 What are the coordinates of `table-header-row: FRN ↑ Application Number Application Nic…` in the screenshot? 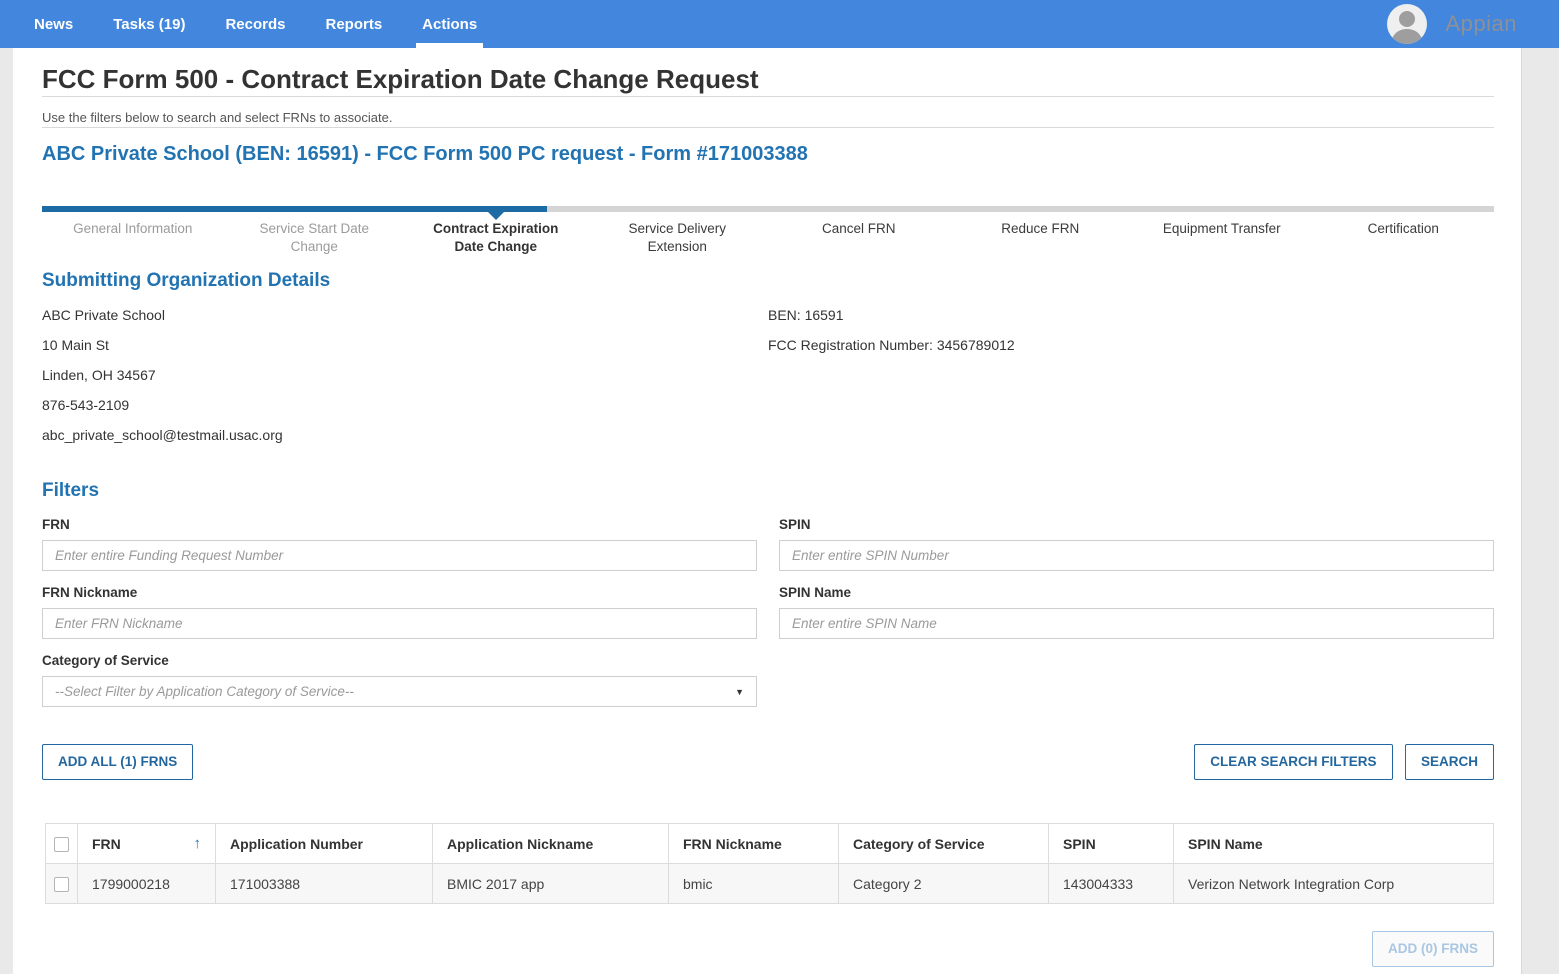 It's located at (769, 843).